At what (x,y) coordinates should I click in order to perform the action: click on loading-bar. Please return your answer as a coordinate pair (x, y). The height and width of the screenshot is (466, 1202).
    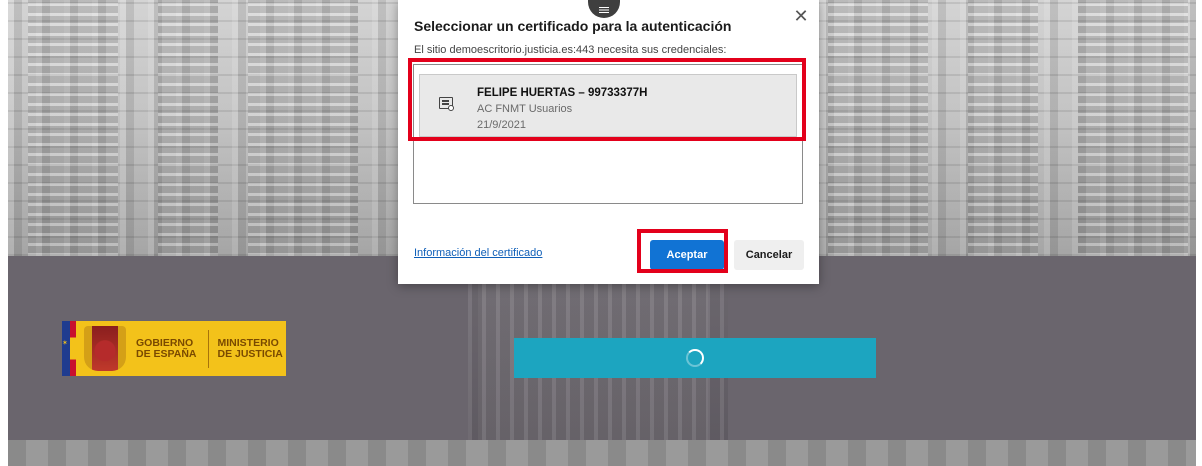
    Looking at the image, I should click on (695, 358).